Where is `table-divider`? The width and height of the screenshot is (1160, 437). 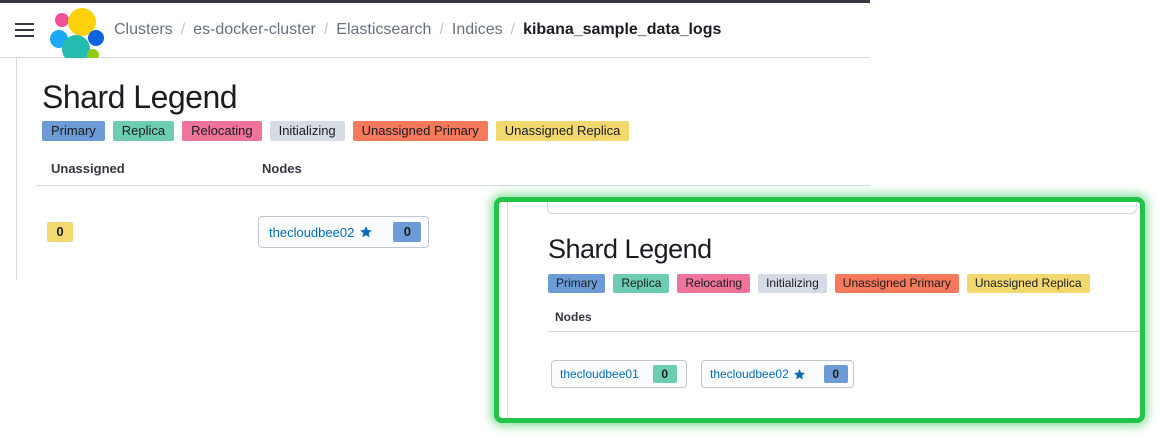
table-divider is located at coordinates (453, 185).